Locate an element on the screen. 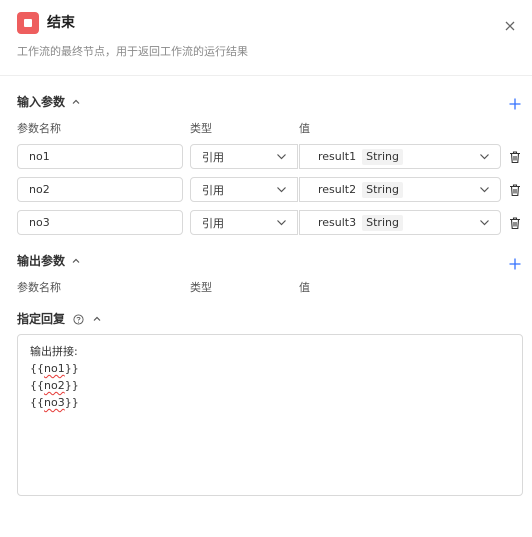 Image resolution: width=532 pixels, height=537 pixels. stop-square-icon is located at coordinates (28, 23).